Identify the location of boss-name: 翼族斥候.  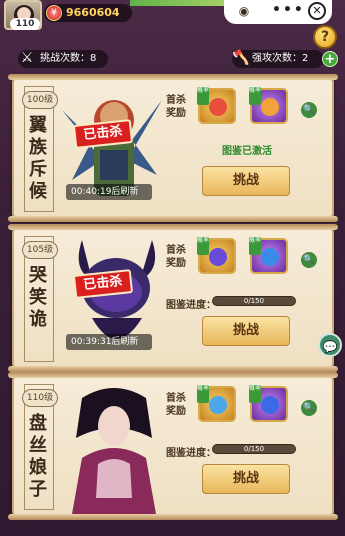
(38, 158).